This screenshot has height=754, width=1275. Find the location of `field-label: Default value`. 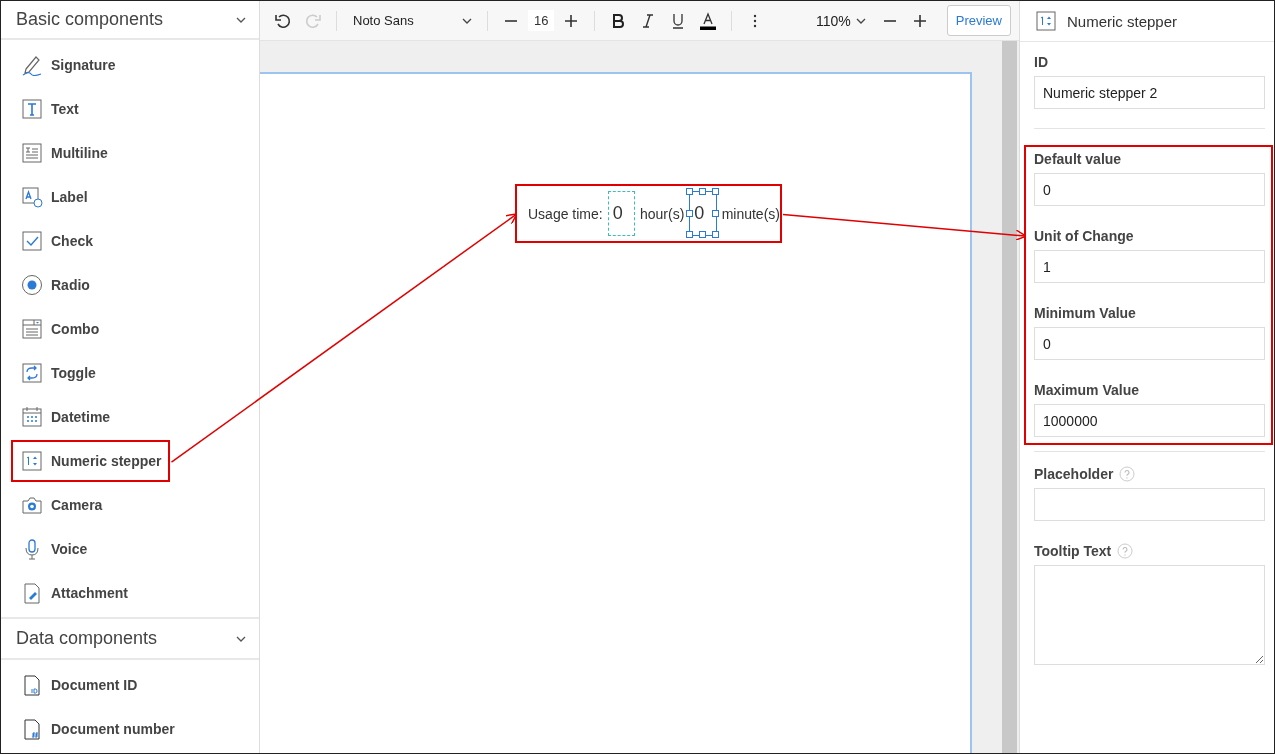

field-label: Default value is located at coordinates (1078, 159).